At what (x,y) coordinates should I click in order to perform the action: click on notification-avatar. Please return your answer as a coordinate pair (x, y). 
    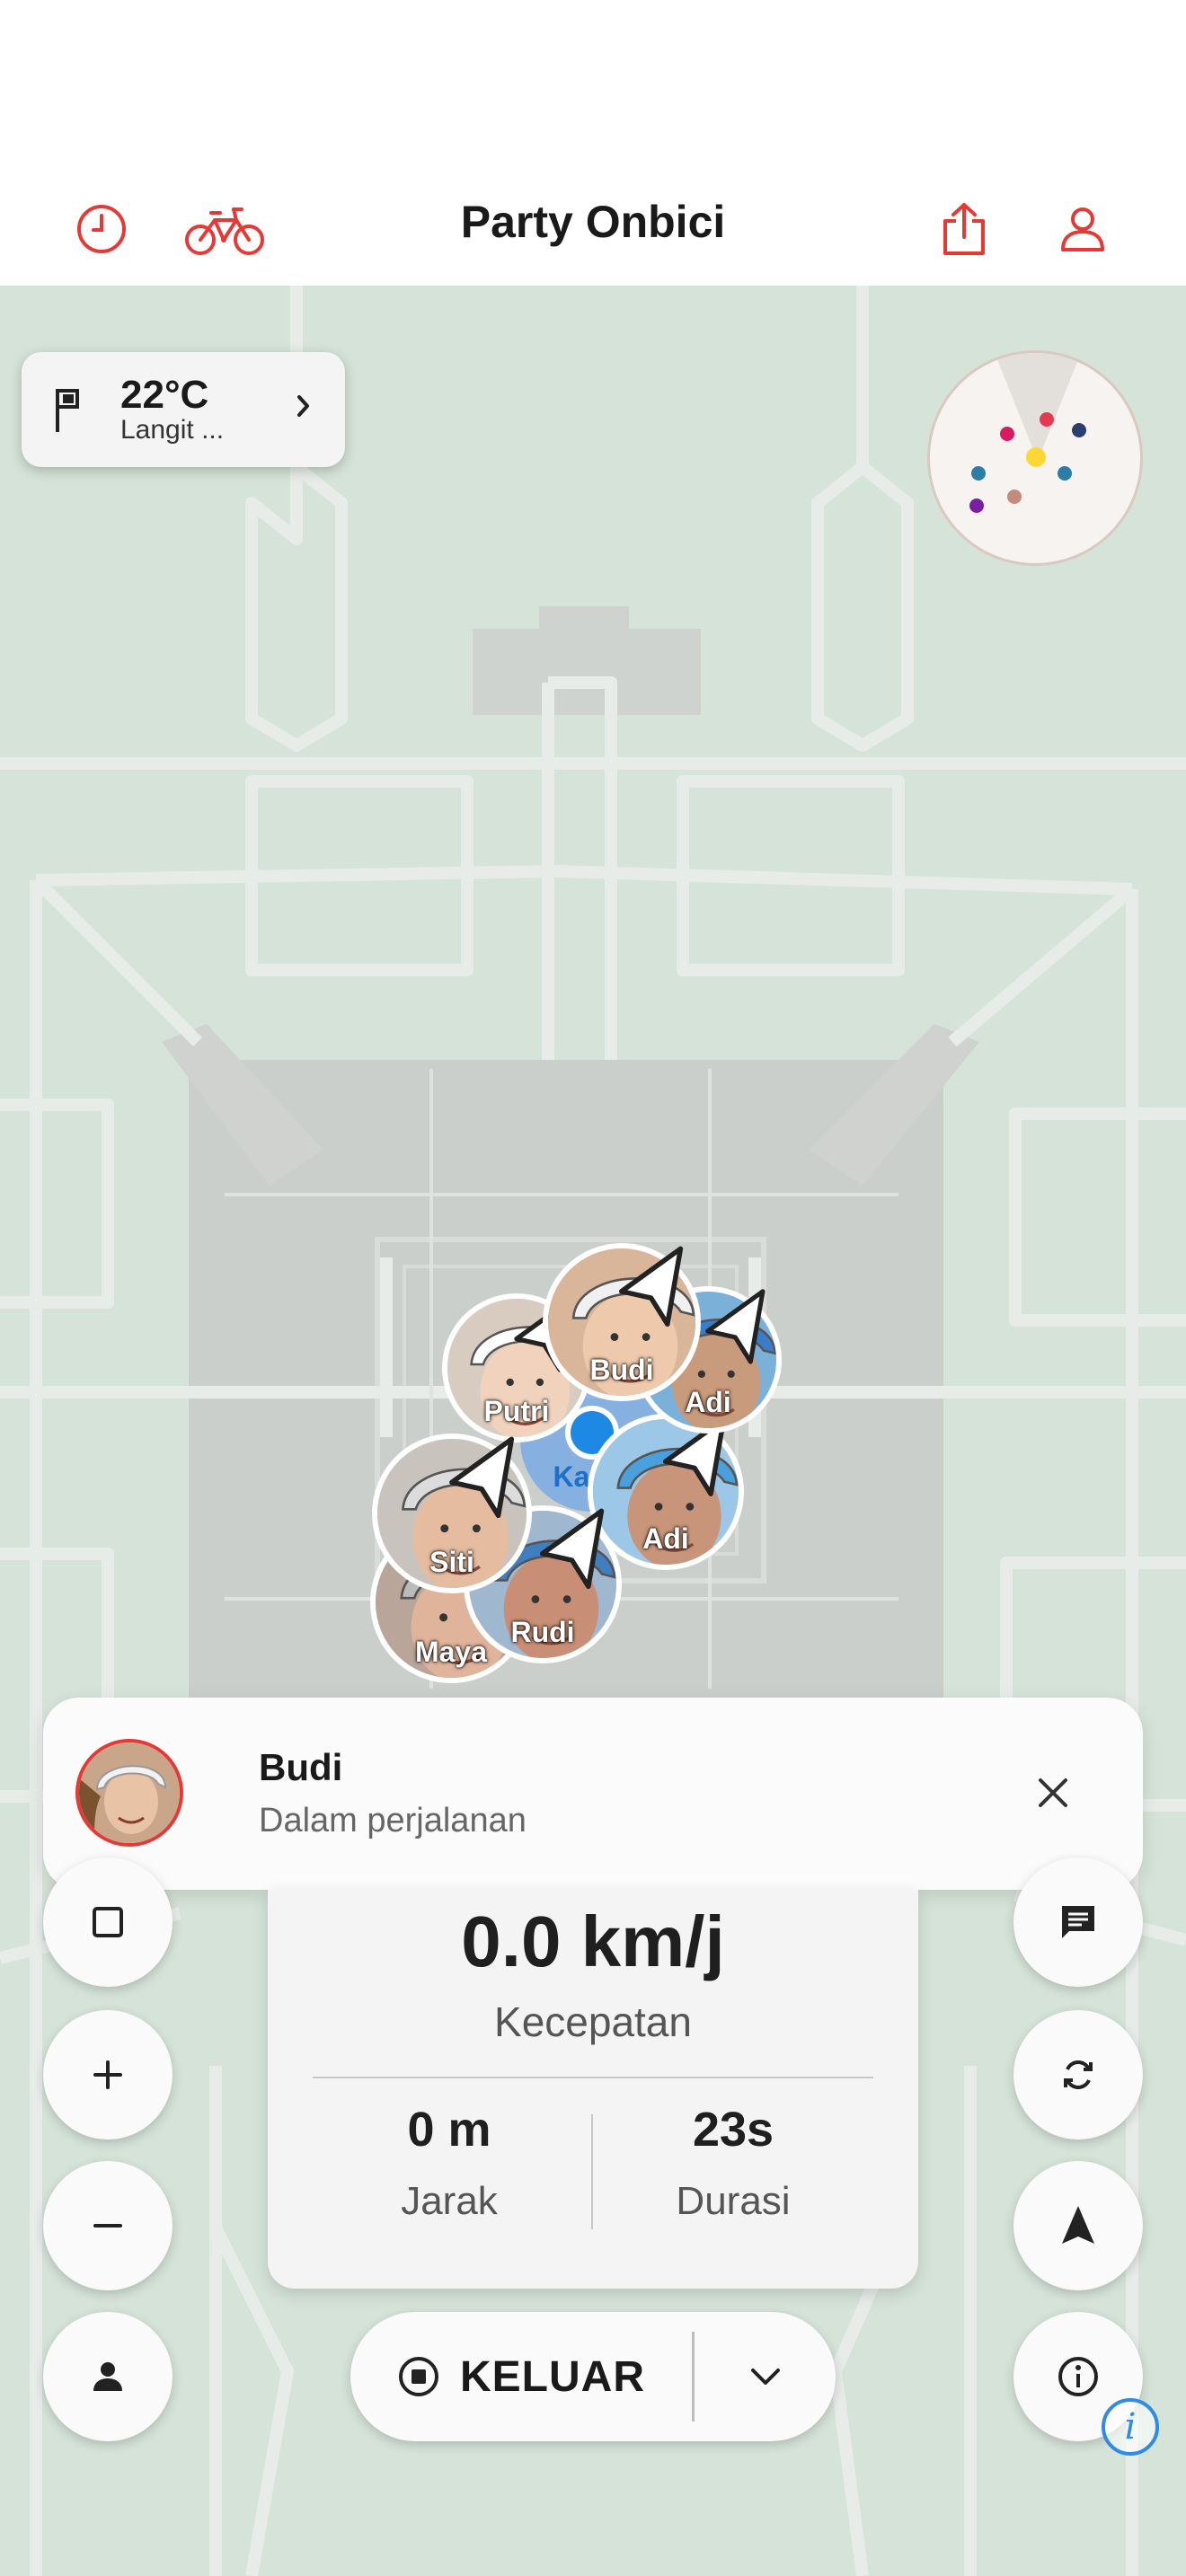
    Looking at the image, I should click on (129, 1793).